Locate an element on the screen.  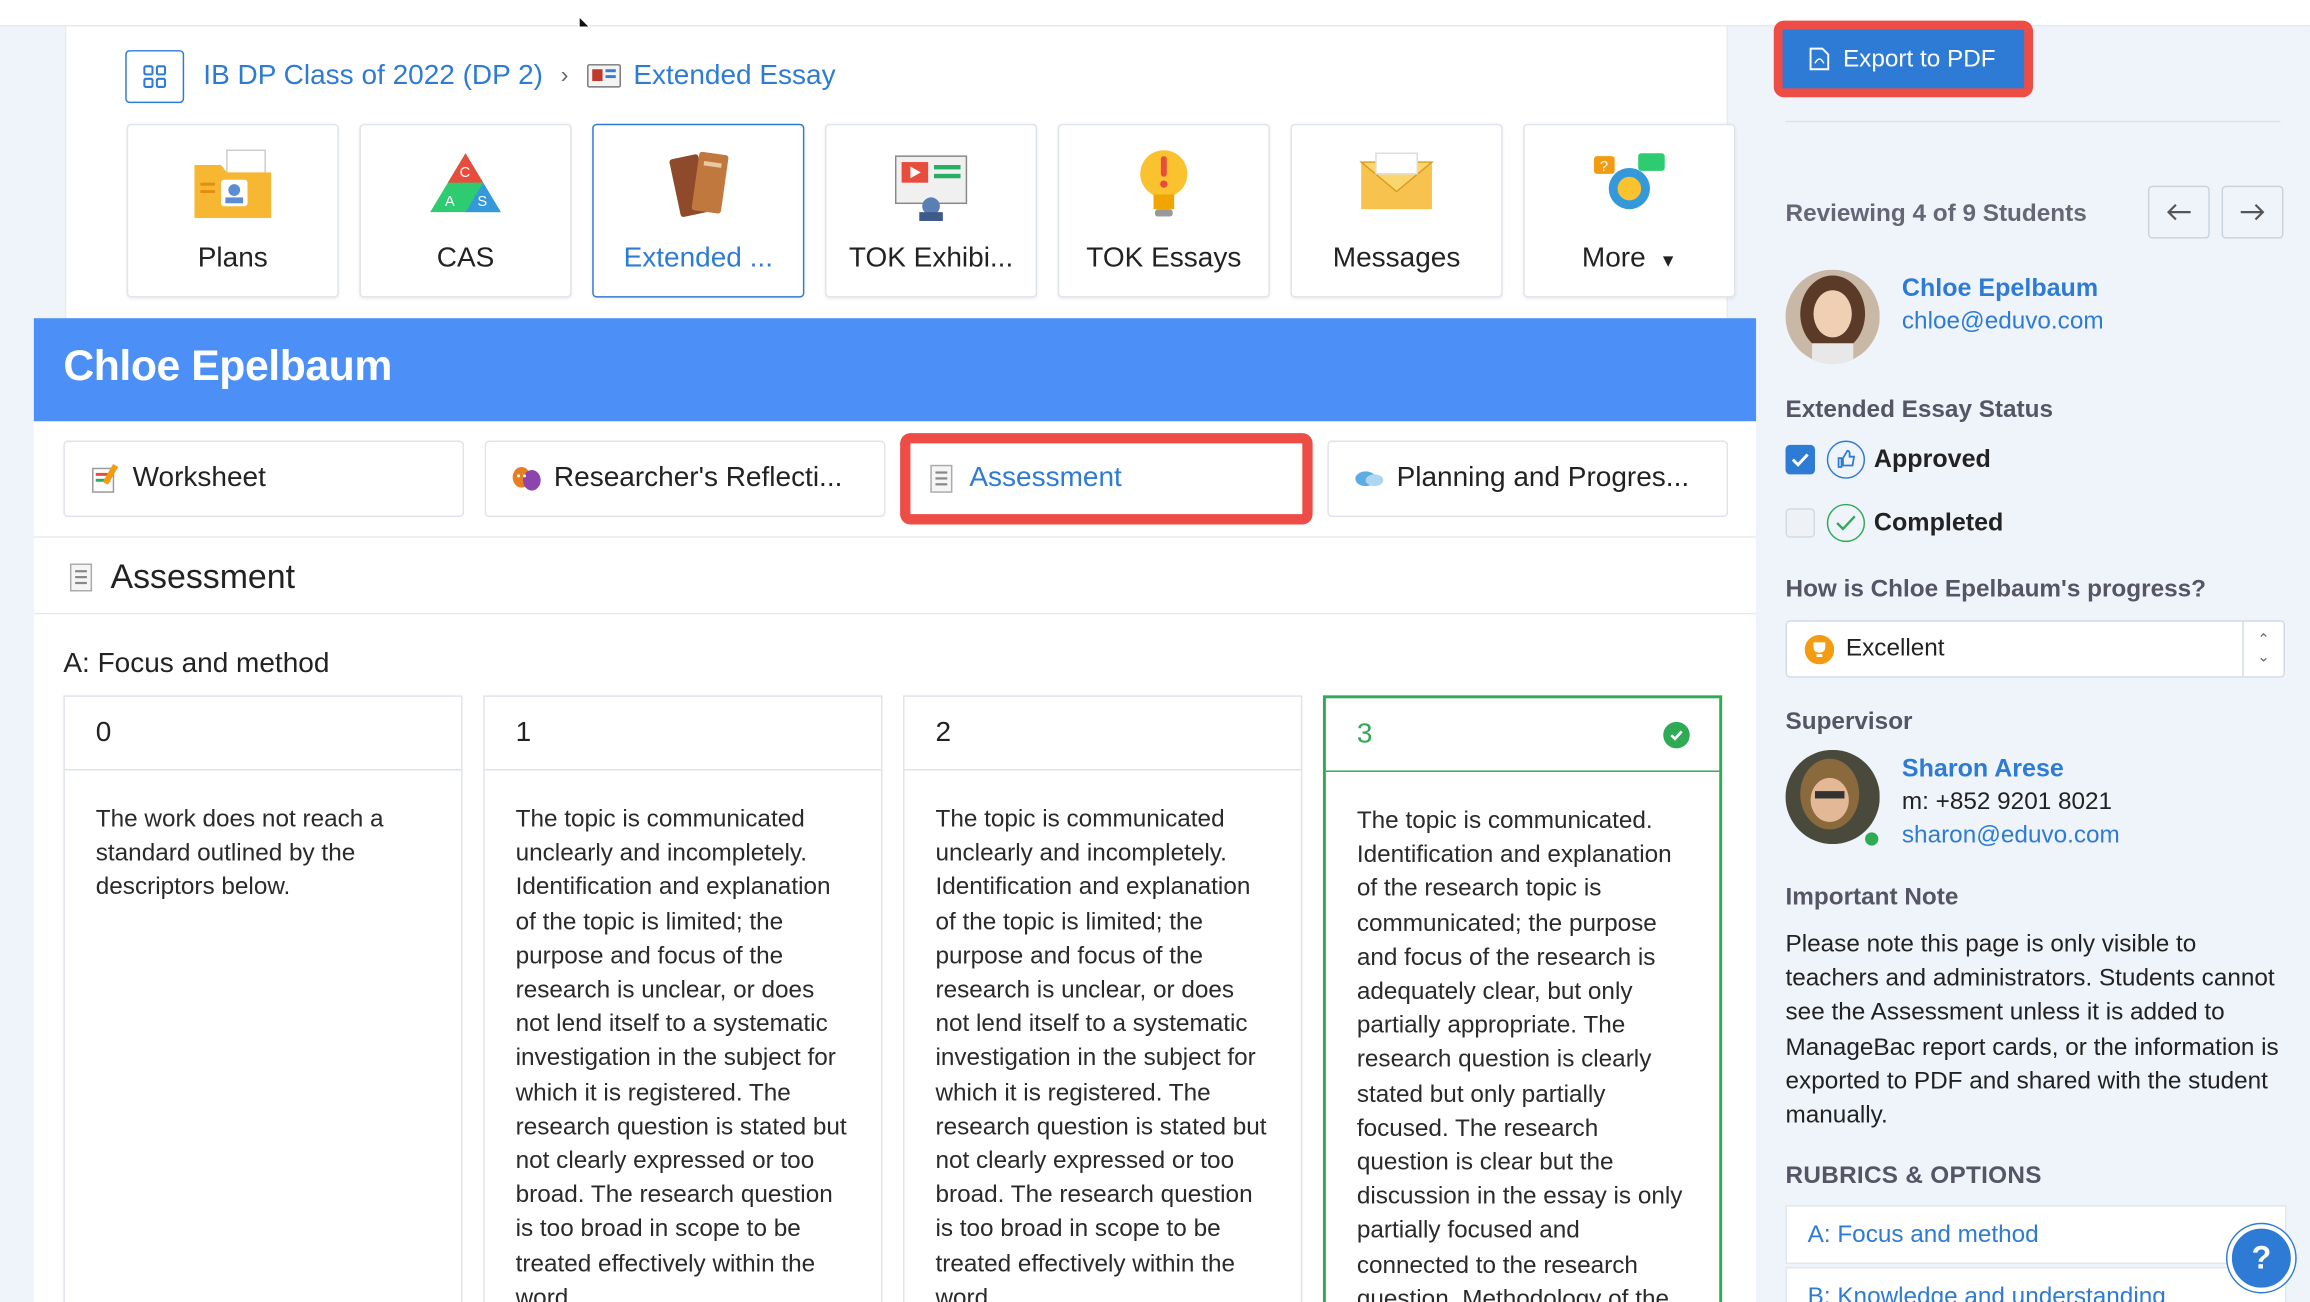
breadcrumb-current: Extended Essay is located at coordinates (734, 76).